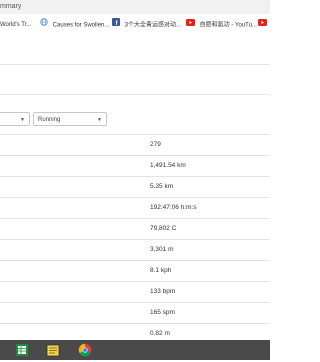 Image resolution: width=320 pixels, height=362 pixels. Describe the element at coordinates (135, 186) in the screenshot. I see `table-row: 5.35 km` at that location.